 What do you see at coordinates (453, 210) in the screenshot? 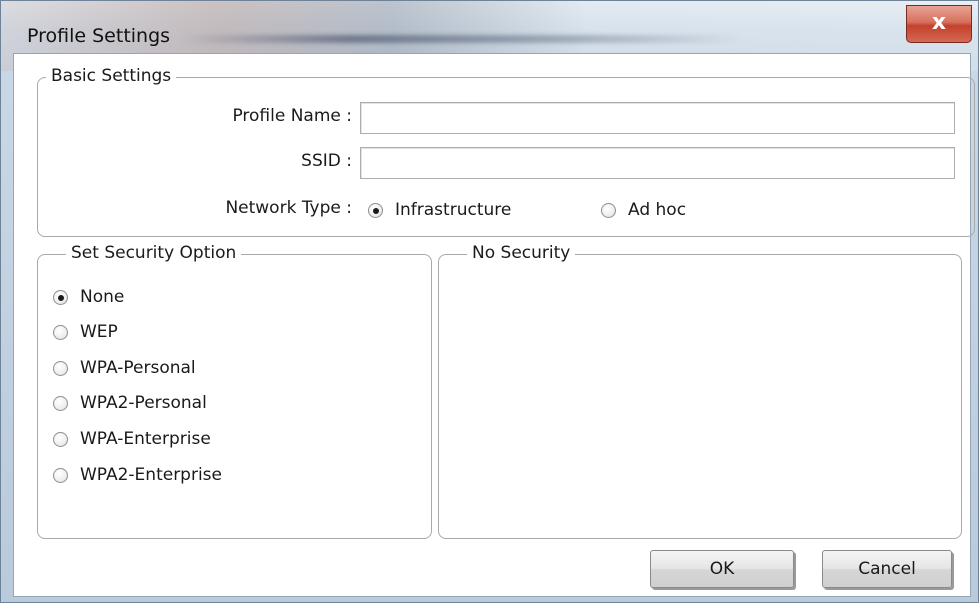
I see `infrastructure-label: Infrastructure` at bounding box center [453, 210].